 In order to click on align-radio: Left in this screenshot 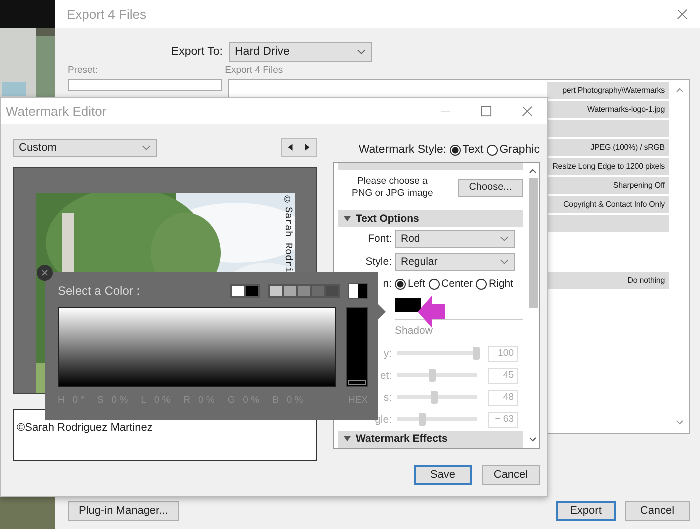, I will do `click(410, 284)`.